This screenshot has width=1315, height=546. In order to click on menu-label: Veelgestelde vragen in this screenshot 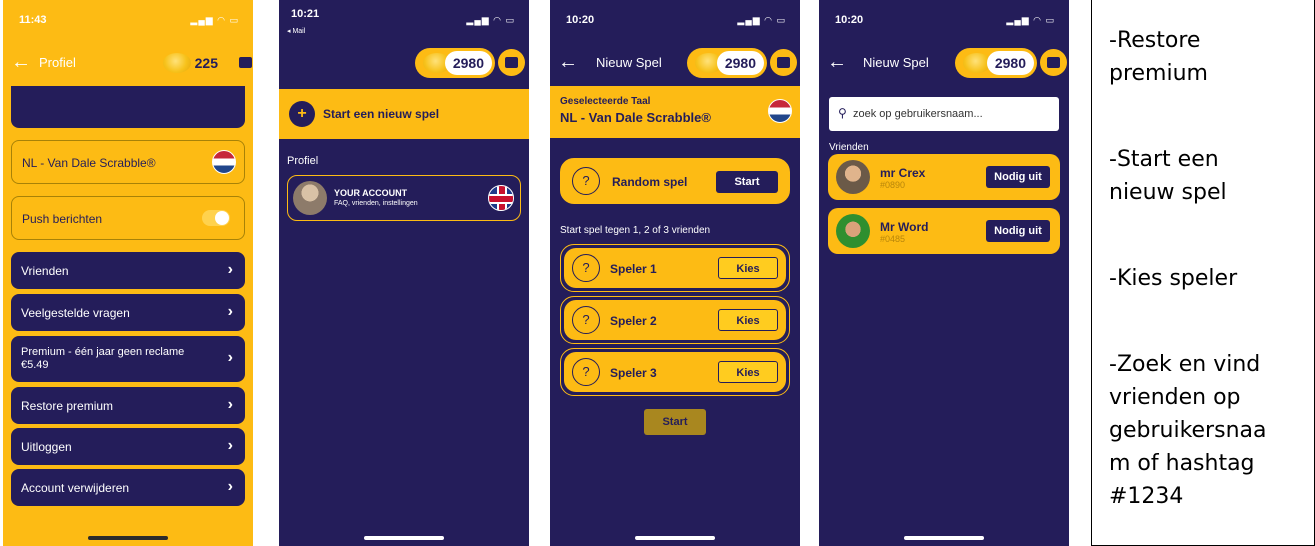, I will do `click(75, 313)`.